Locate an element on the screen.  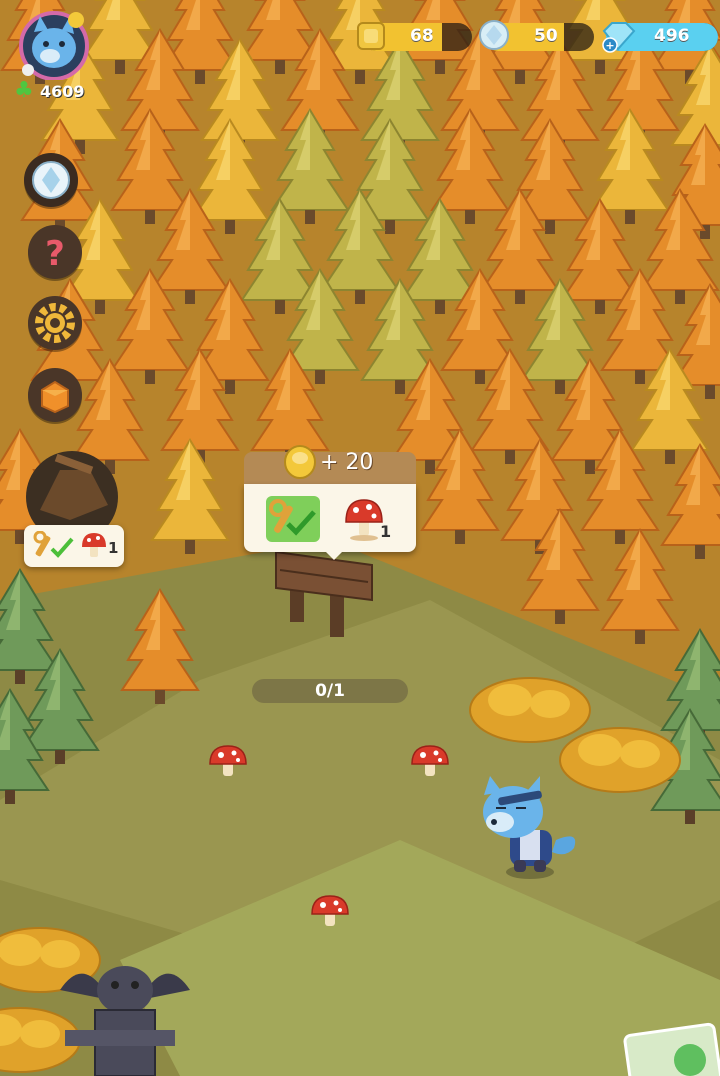
diamond-value: 496 is located at coordinates (672, 36).